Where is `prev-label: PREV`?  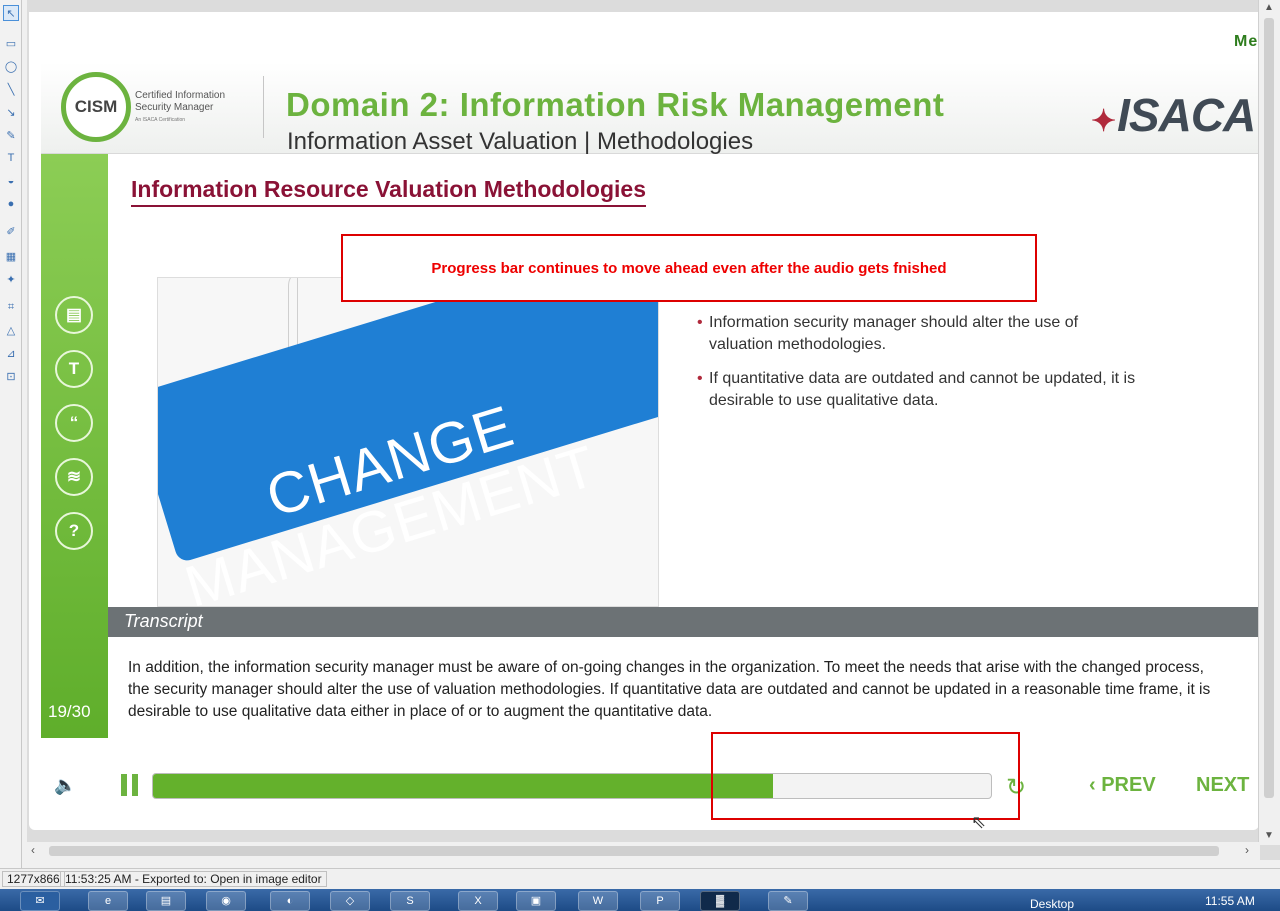
prev-label: PREV is located at coordinates (1128, 785).